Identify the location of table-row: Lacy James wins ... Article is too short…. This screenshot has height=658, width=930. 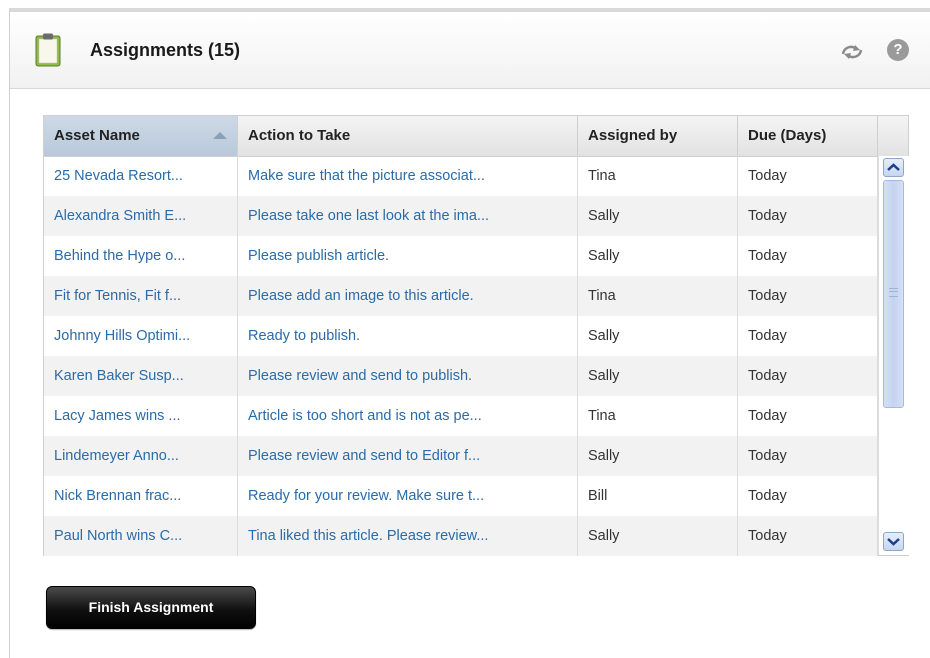
(461, 416).